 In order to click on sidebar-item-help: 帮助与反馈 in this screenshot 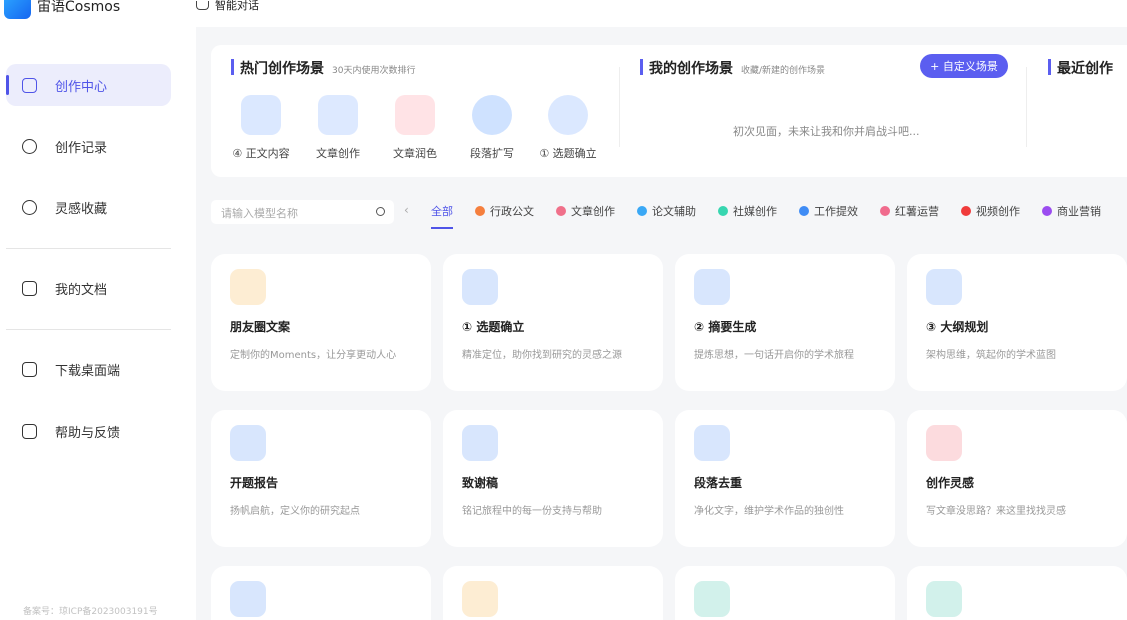, I will do `click(88, 431)`.